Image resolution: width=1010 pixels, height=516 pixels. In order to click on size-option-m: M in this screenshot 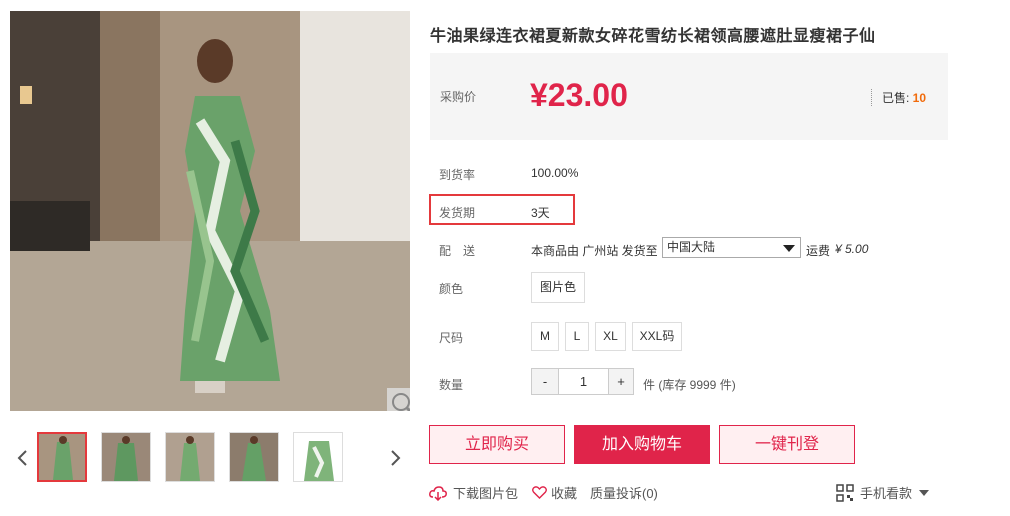, I will do `click(545, 336)`.